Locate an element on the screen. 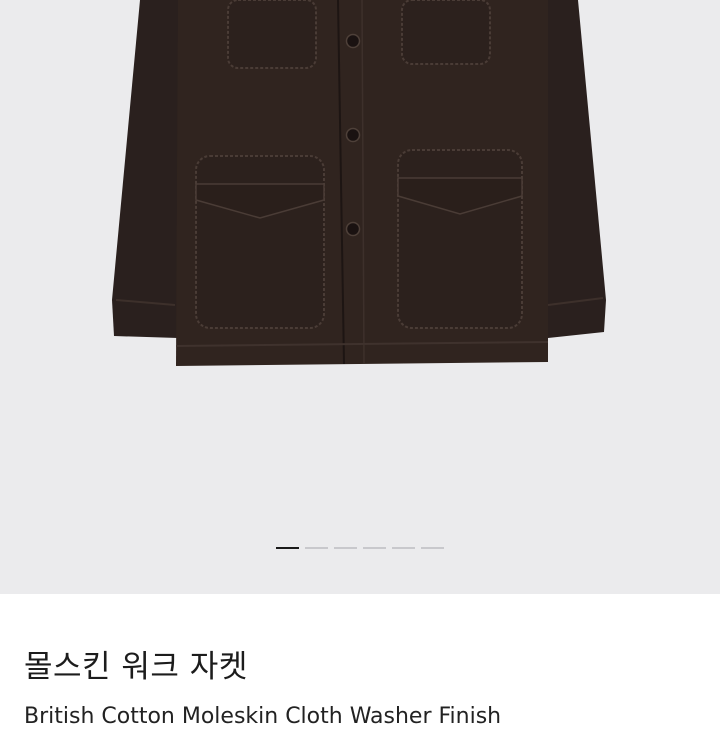  slide-indicator is located at coordinates (360, 548).